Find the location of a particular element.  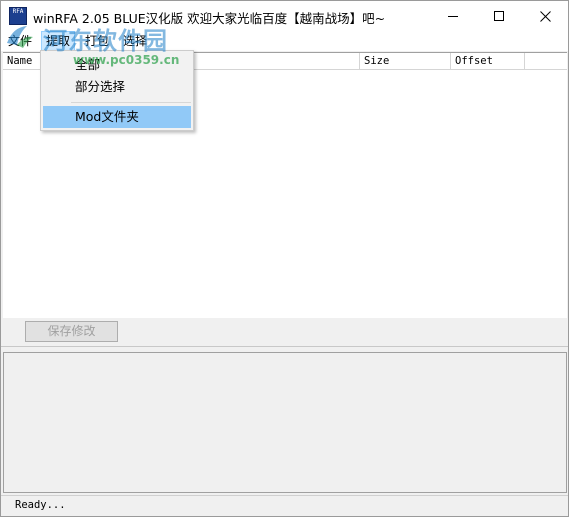

extract-dropdown-menu: 全部 部分选择 Mod文件夹 is located at coordinates (117, 90).